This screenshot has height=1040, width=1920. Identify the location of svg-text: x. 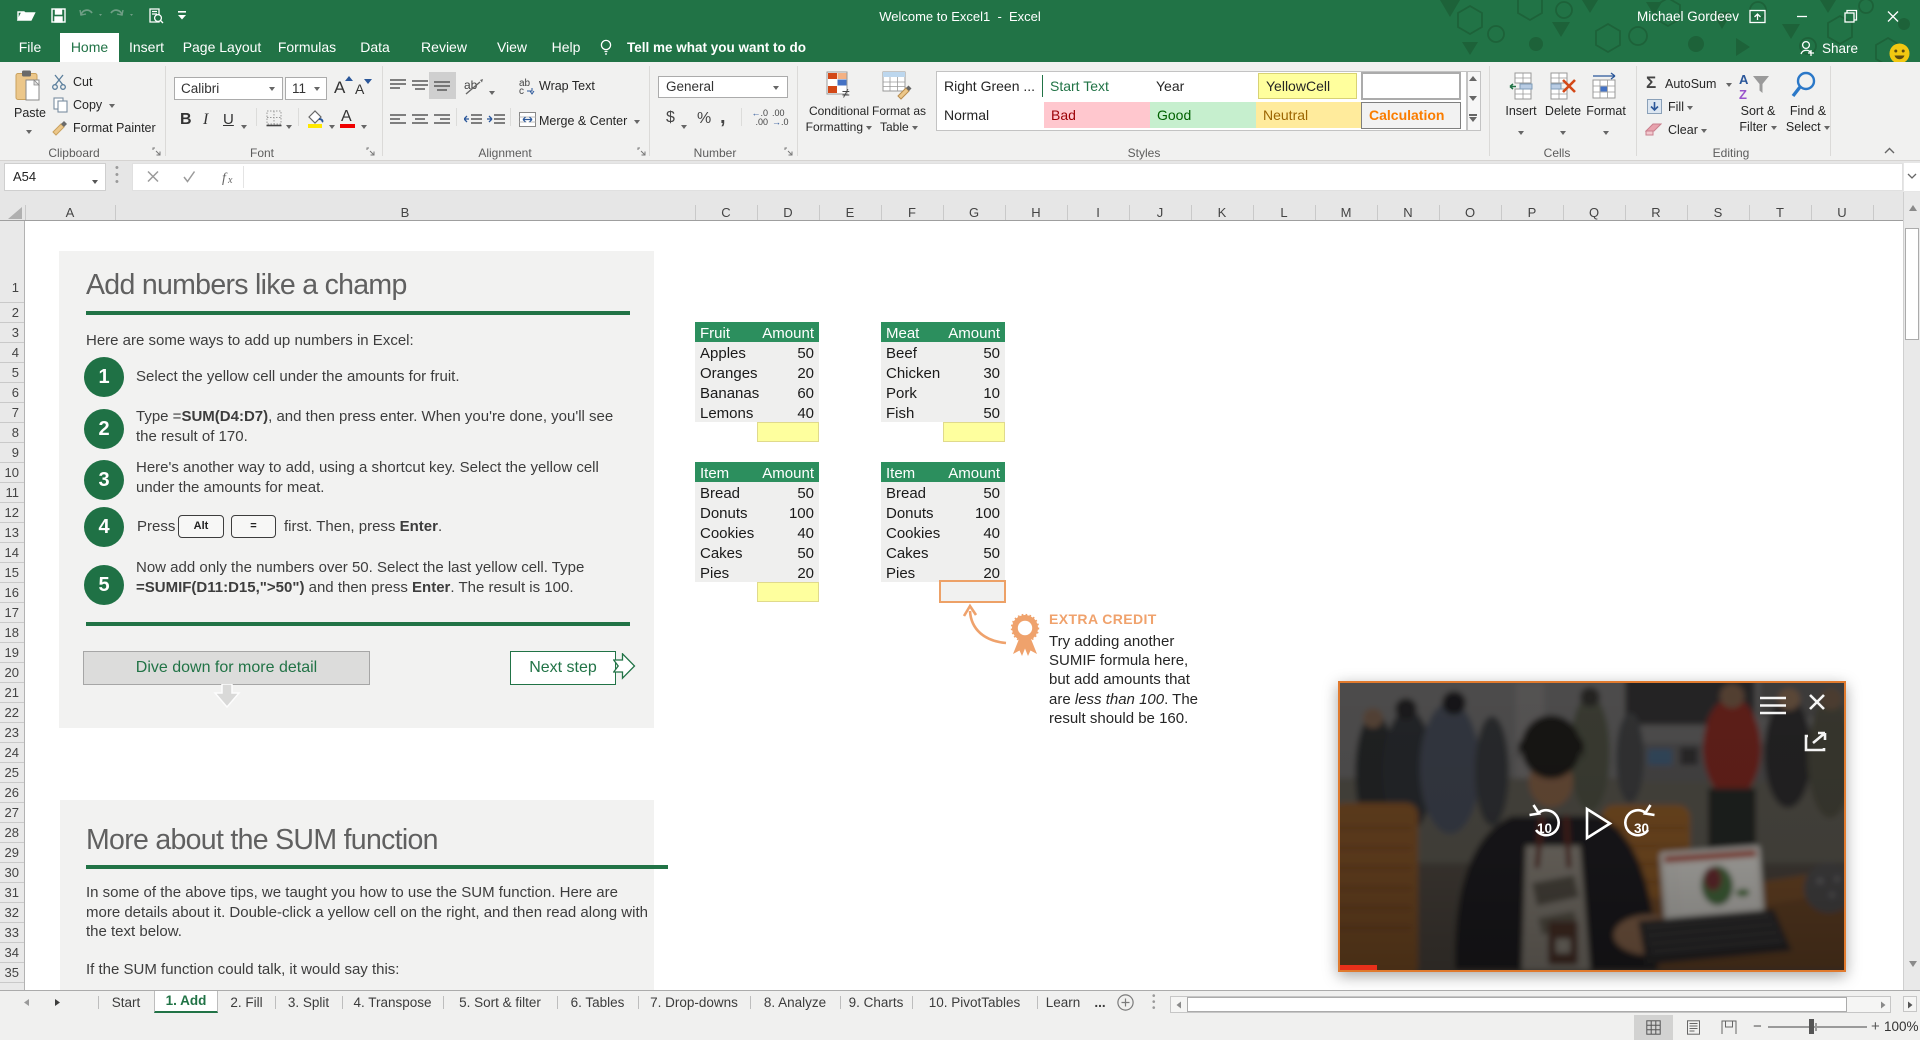
(230, 180).